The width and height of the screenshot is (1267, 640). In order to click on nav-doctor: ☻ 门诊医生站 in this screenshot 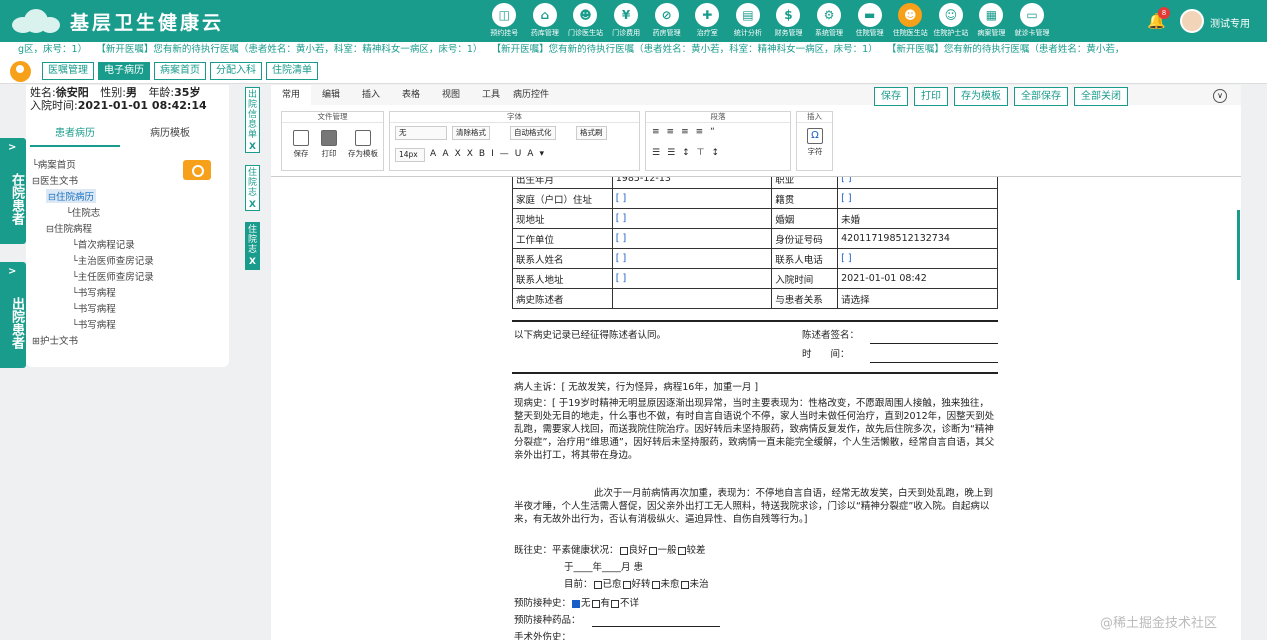, I will do `click(585, 20)`.